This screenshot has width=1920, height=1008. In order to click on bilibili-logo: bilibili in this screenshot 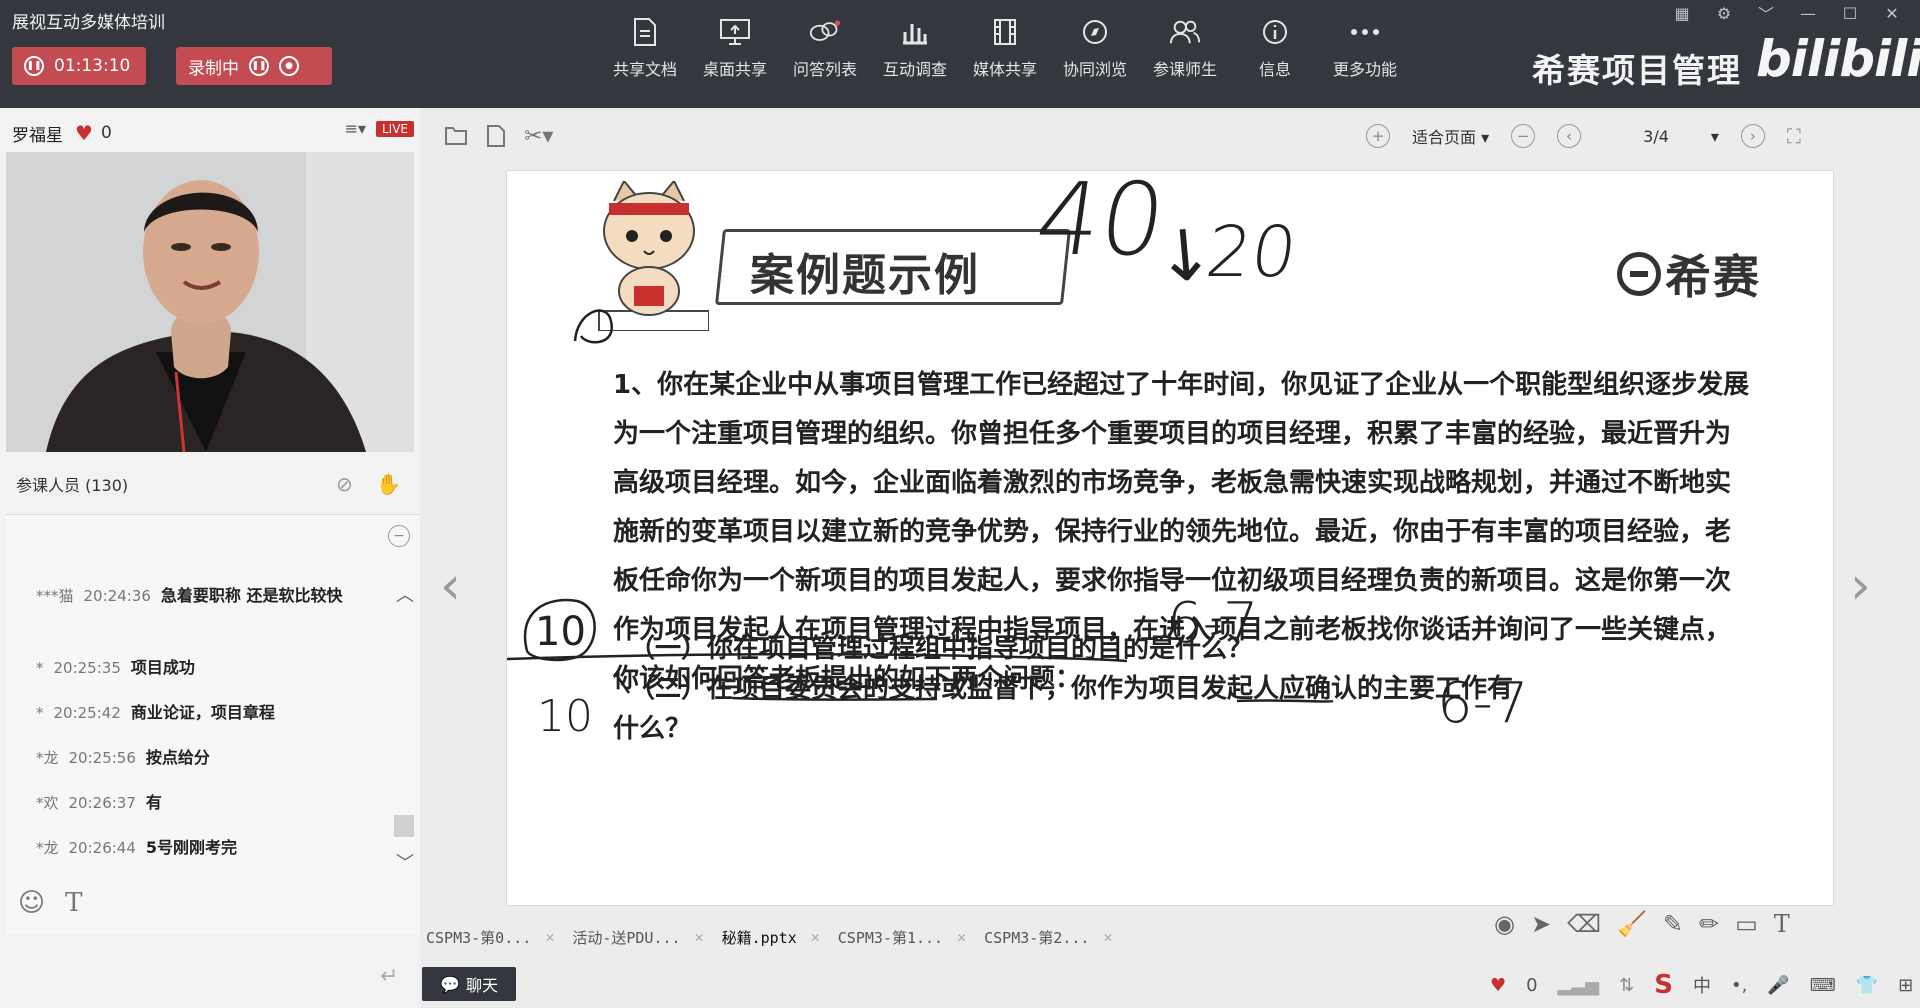, I will do `click(1838, 59)`.